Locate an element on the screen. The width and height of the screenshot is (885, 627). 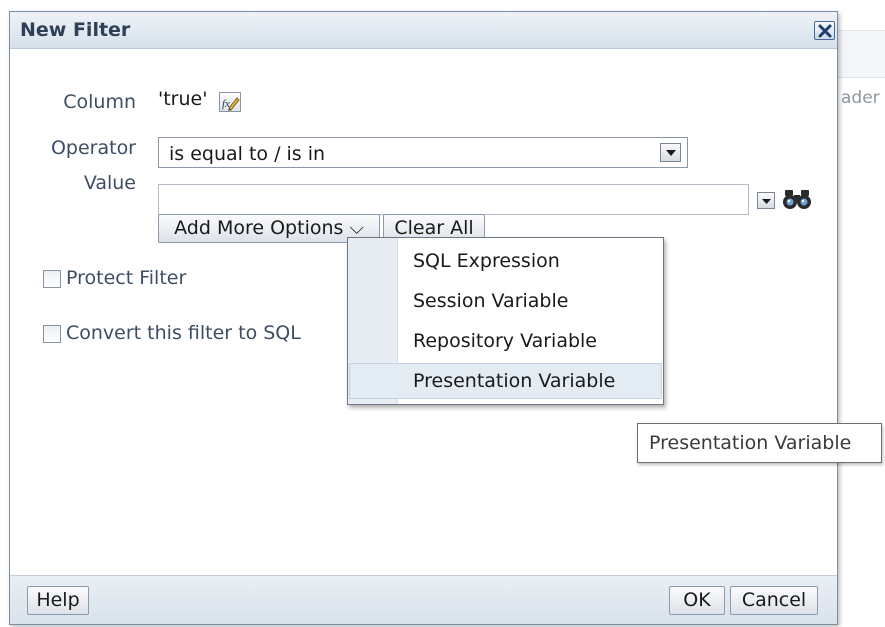
cancel-button: Cancel is located at coordinates (774, 600).